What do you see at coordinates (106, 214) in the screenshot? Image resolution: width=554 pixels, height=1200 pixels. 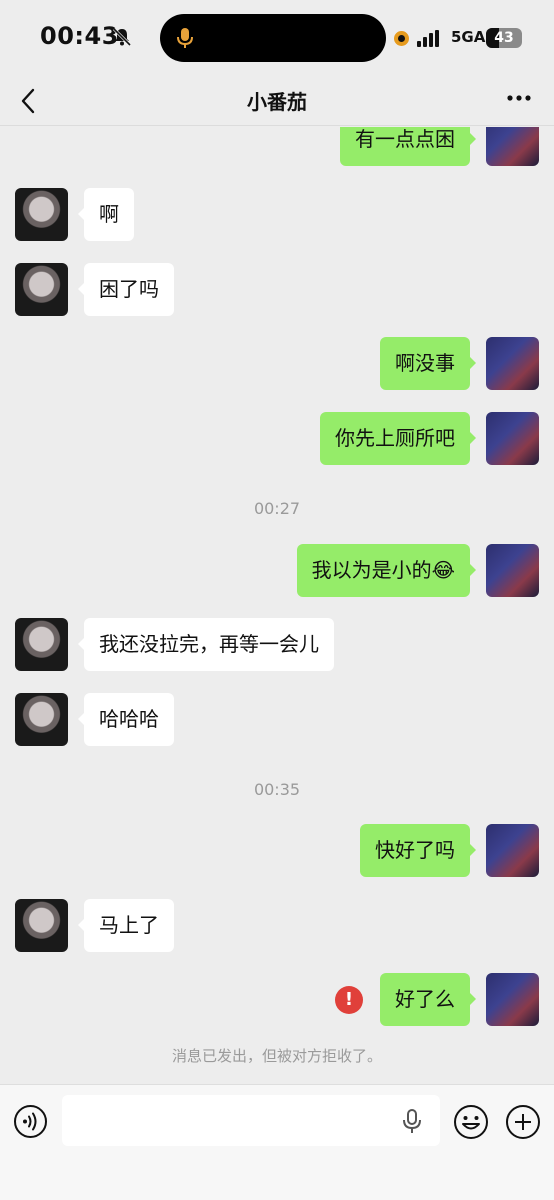 I see `message-bubble: 啊` at bounding box center [106, 214].